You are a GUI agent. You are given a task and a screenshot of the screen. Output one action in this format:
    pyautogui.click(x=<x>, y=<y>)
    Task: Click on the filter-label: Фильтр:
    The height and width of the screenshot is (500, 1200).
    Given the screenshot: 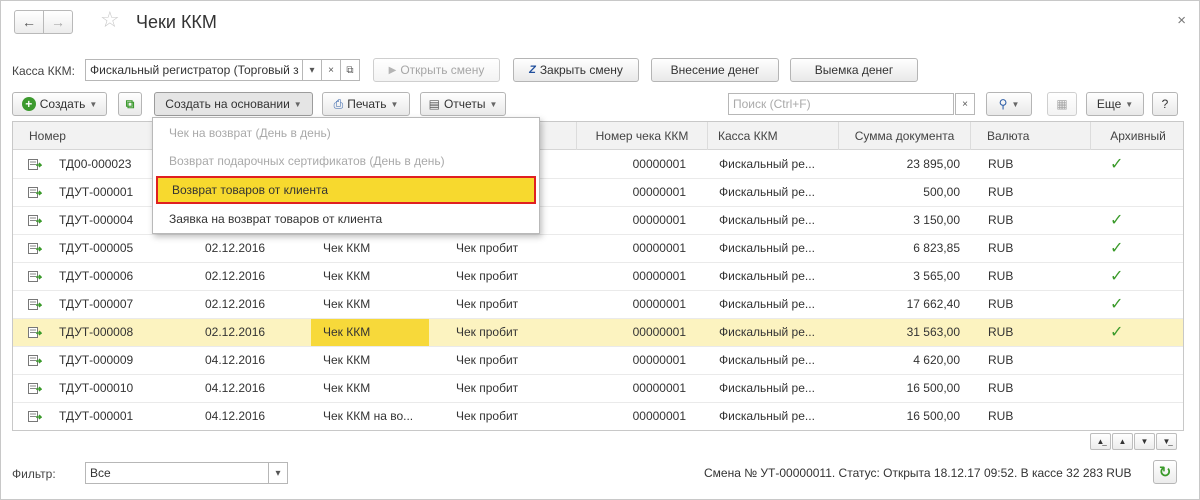 What is the action you would take?
    pyautogui.click(x=34, y=474)
    